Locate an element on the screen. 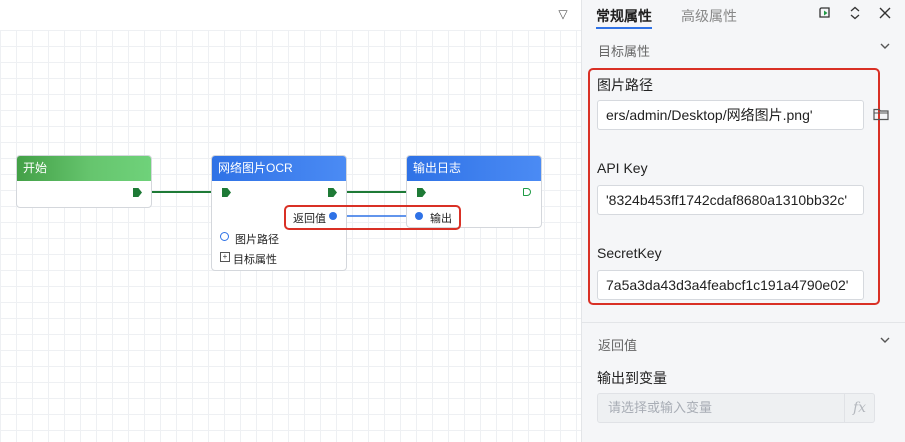 The width and height of the screenshot is (905, 442). close-icon is located at coordinates (885, 13).